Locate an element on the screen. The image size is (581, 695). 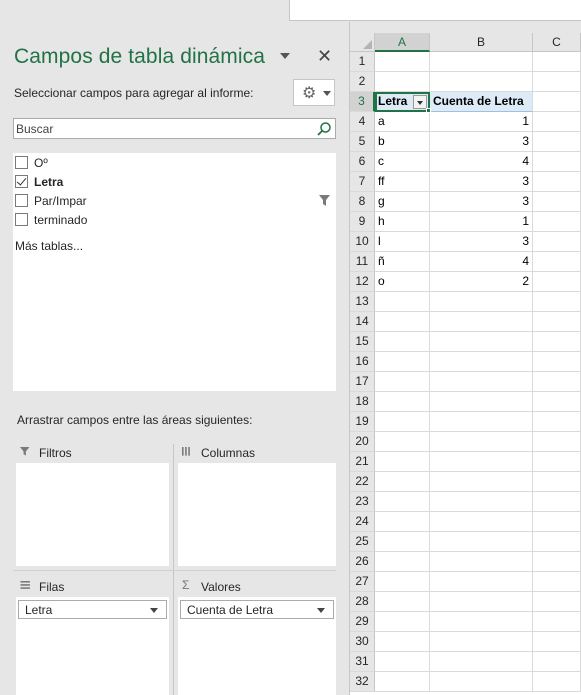
column-header: A is located at coordinates (402, 42).